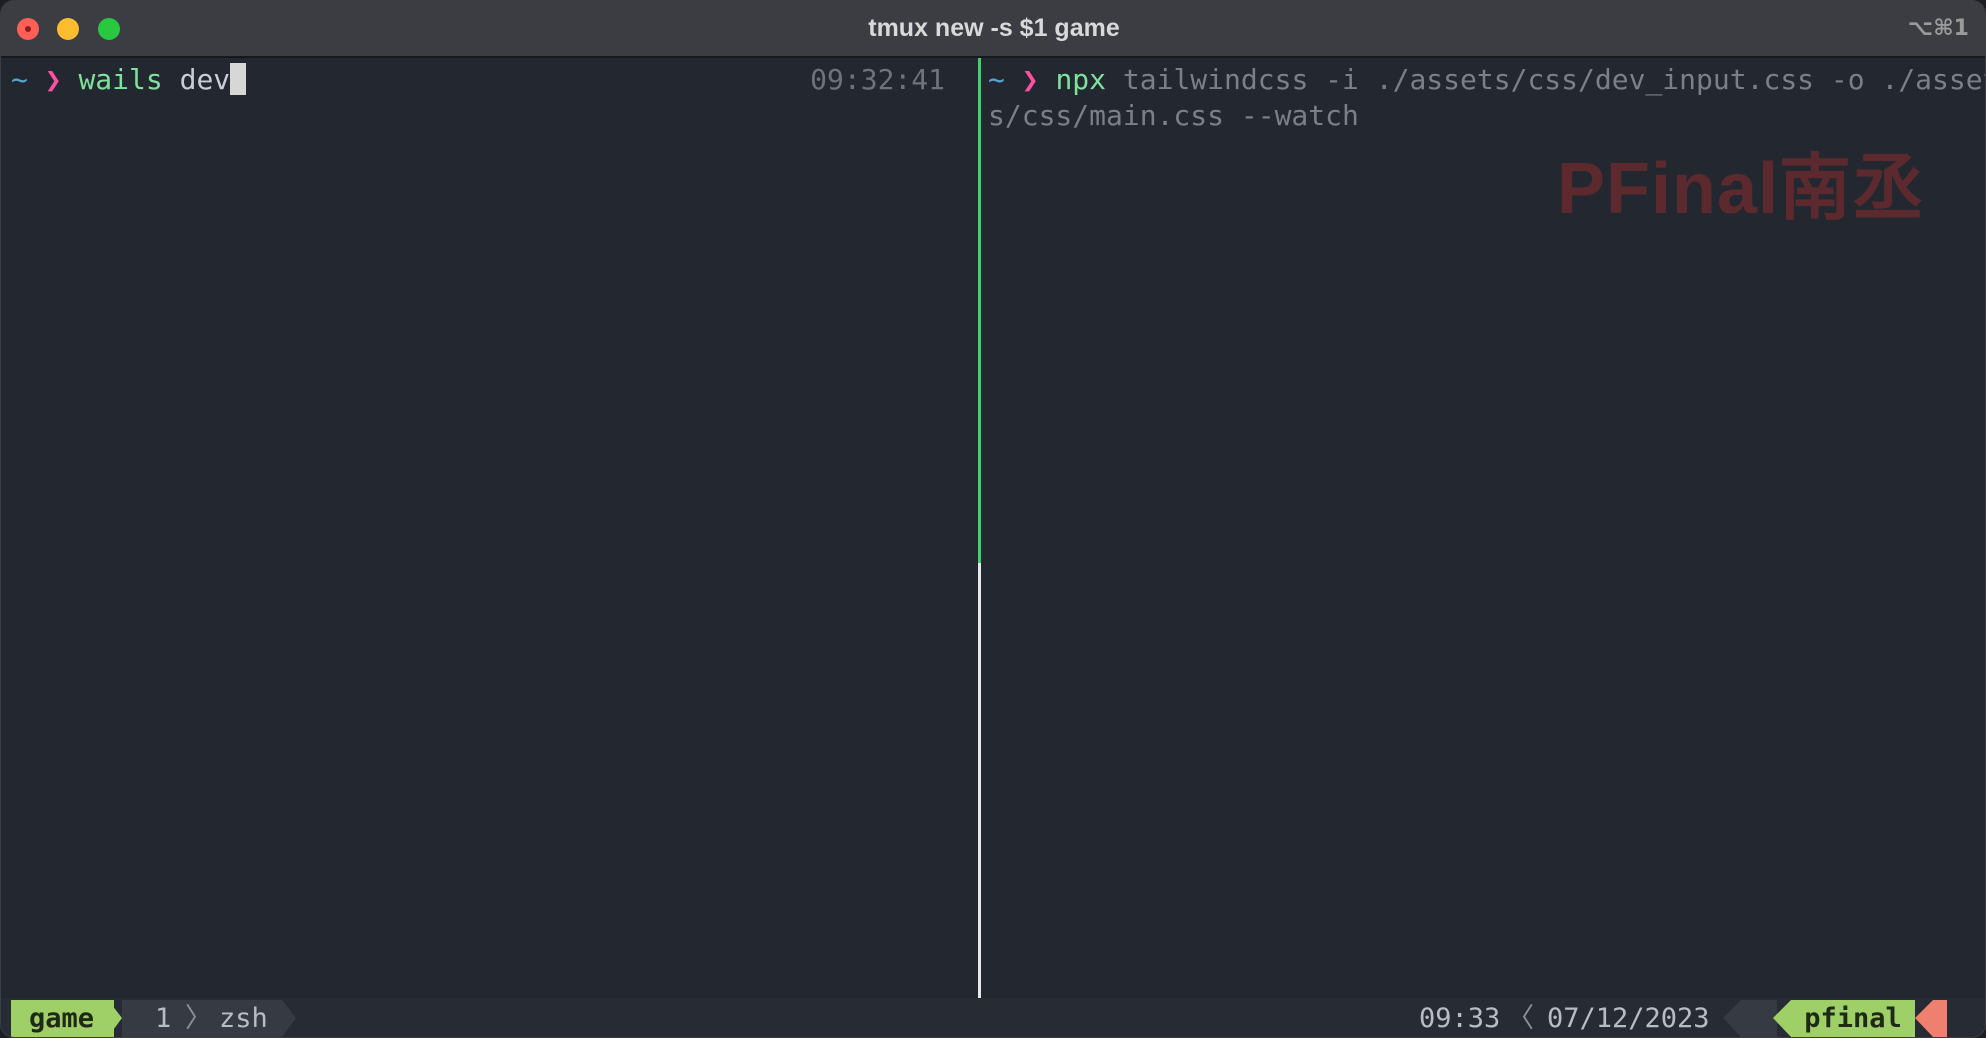  Describe the element at coordinates (993, 1017) in the screenshot. I see `tmux-status-bar: game 1 〉 zsh 09:33 〈 07/12/2023 pfinal` at that location.